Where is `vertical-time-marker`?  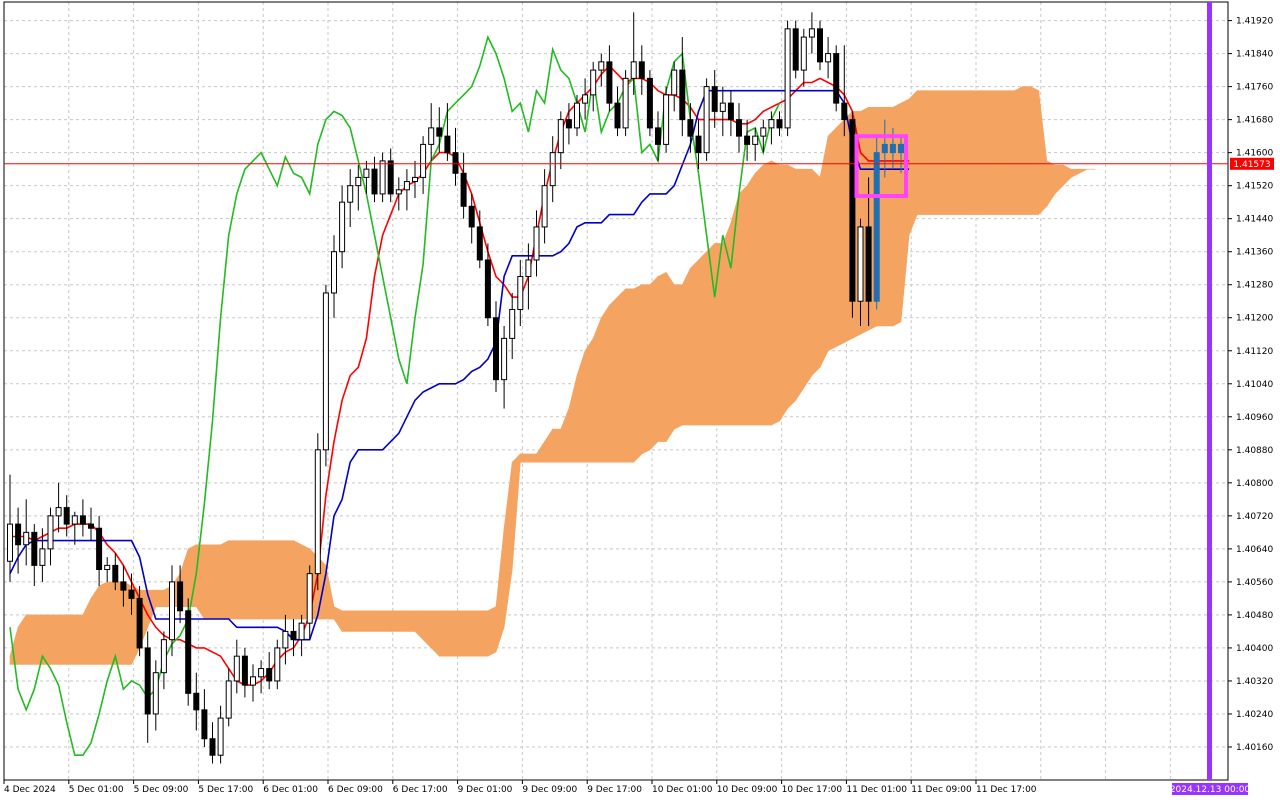
vertical-time-marker is located at coordinates (1209, 391).